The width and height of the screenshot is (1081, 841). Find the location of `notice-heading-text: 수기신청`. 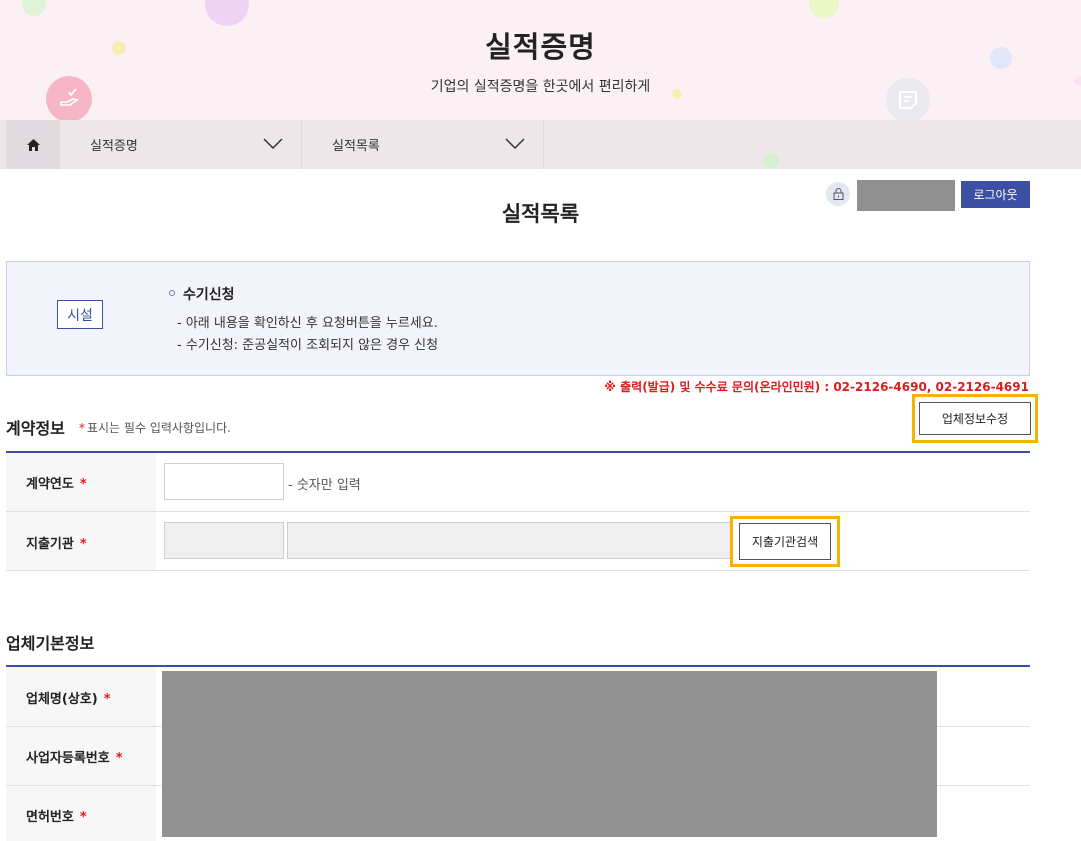

notice-heading-text: 수기신청 is located at coordinates (209, 295).